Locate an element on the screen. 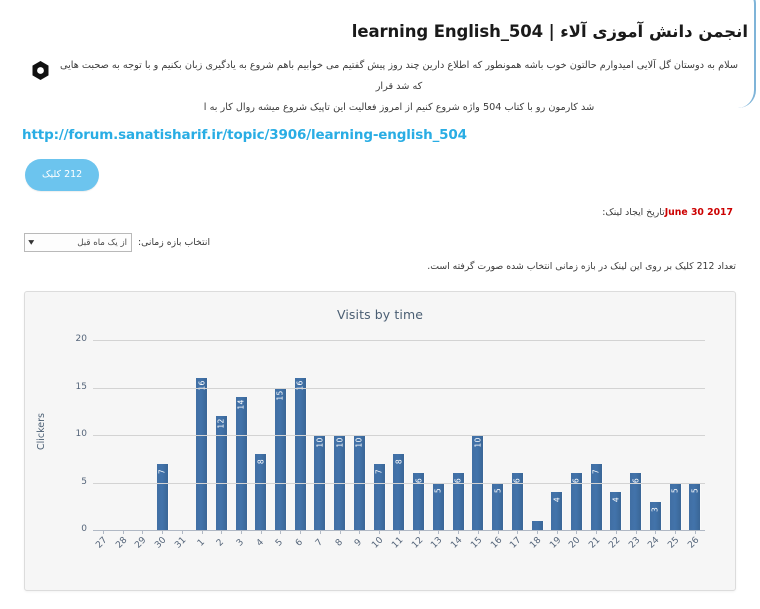  x-axis-tick-label: 12 is located at coordinates (417, 543).